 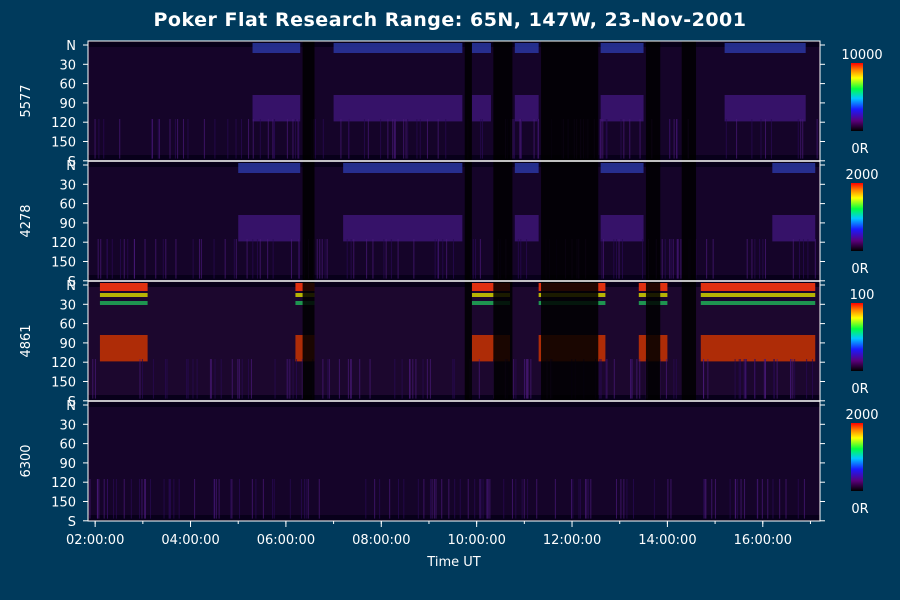 What do you see at coordinates (308, 101) in the screenshot?
I see `panel-5577-data-gap` at bounding box center [308, 101].